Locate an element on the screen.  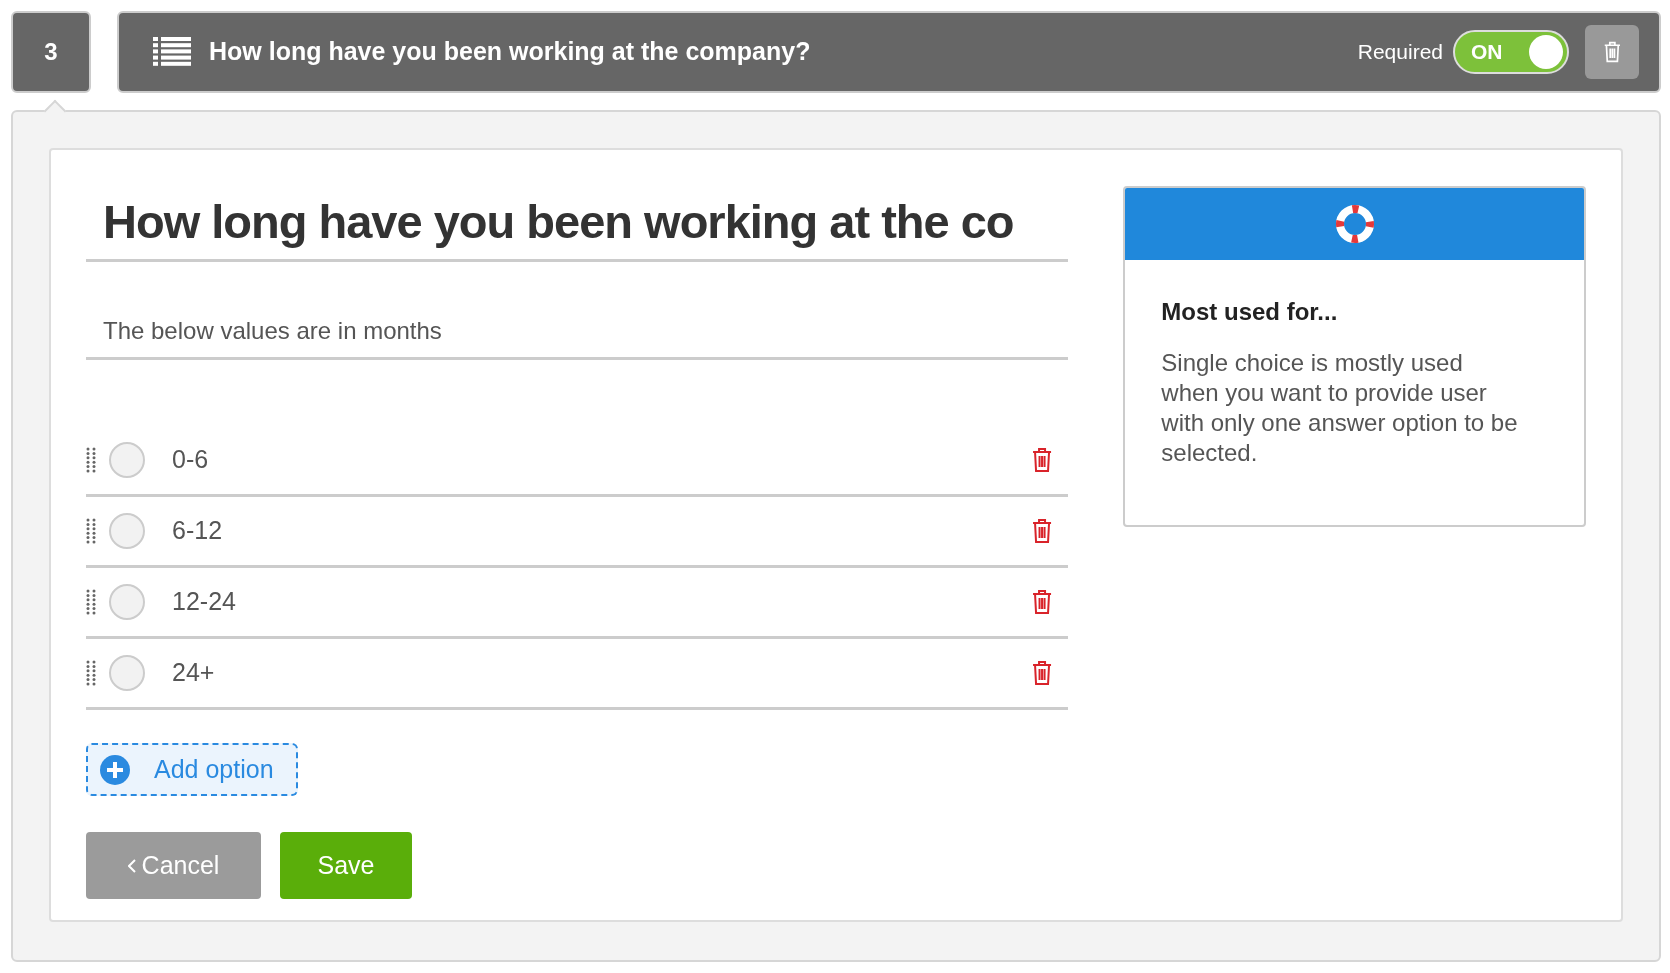
option-field: 24+ is located at coordinates (601, 673).